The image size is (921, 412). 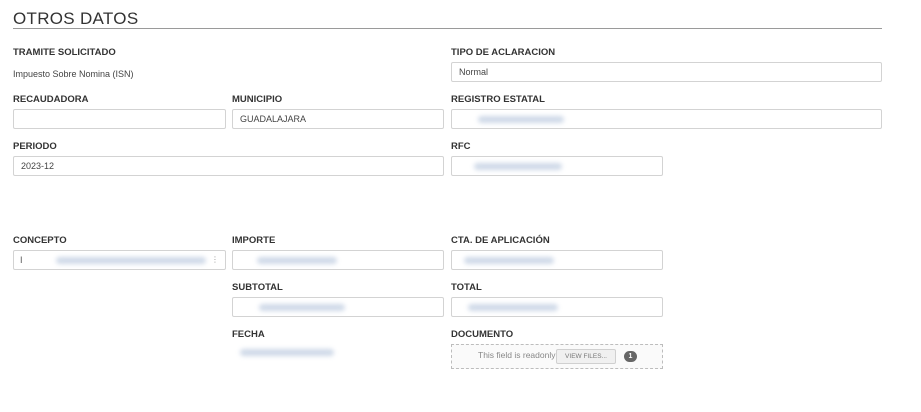 What do you see at coordinates (64, 52) in the screenshot?
I see `tramite-label: TRAMITE SOLICITADO` at bounding box center [64, 52].